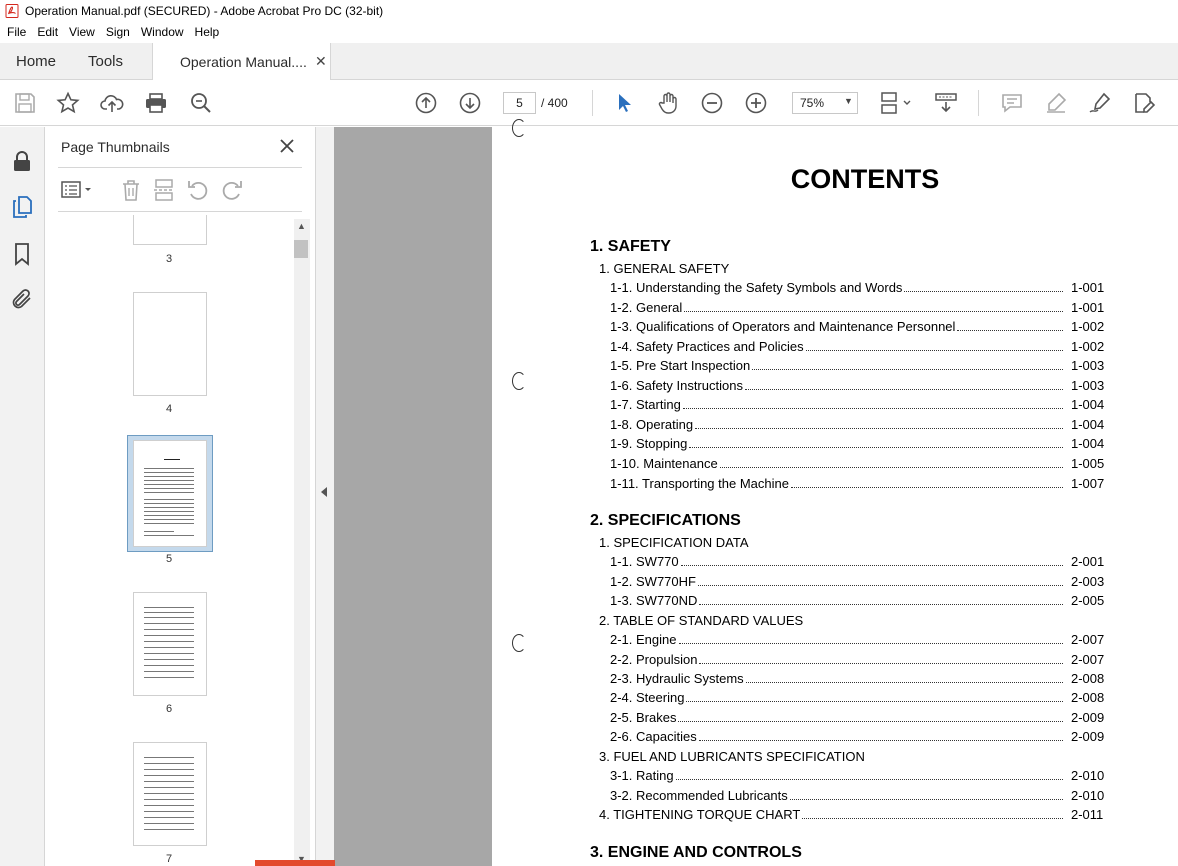  Describe the element at coordinates (857, 425) in the screenshot. I see `toc-entry: 1-8. Operating 1-004` at that location.